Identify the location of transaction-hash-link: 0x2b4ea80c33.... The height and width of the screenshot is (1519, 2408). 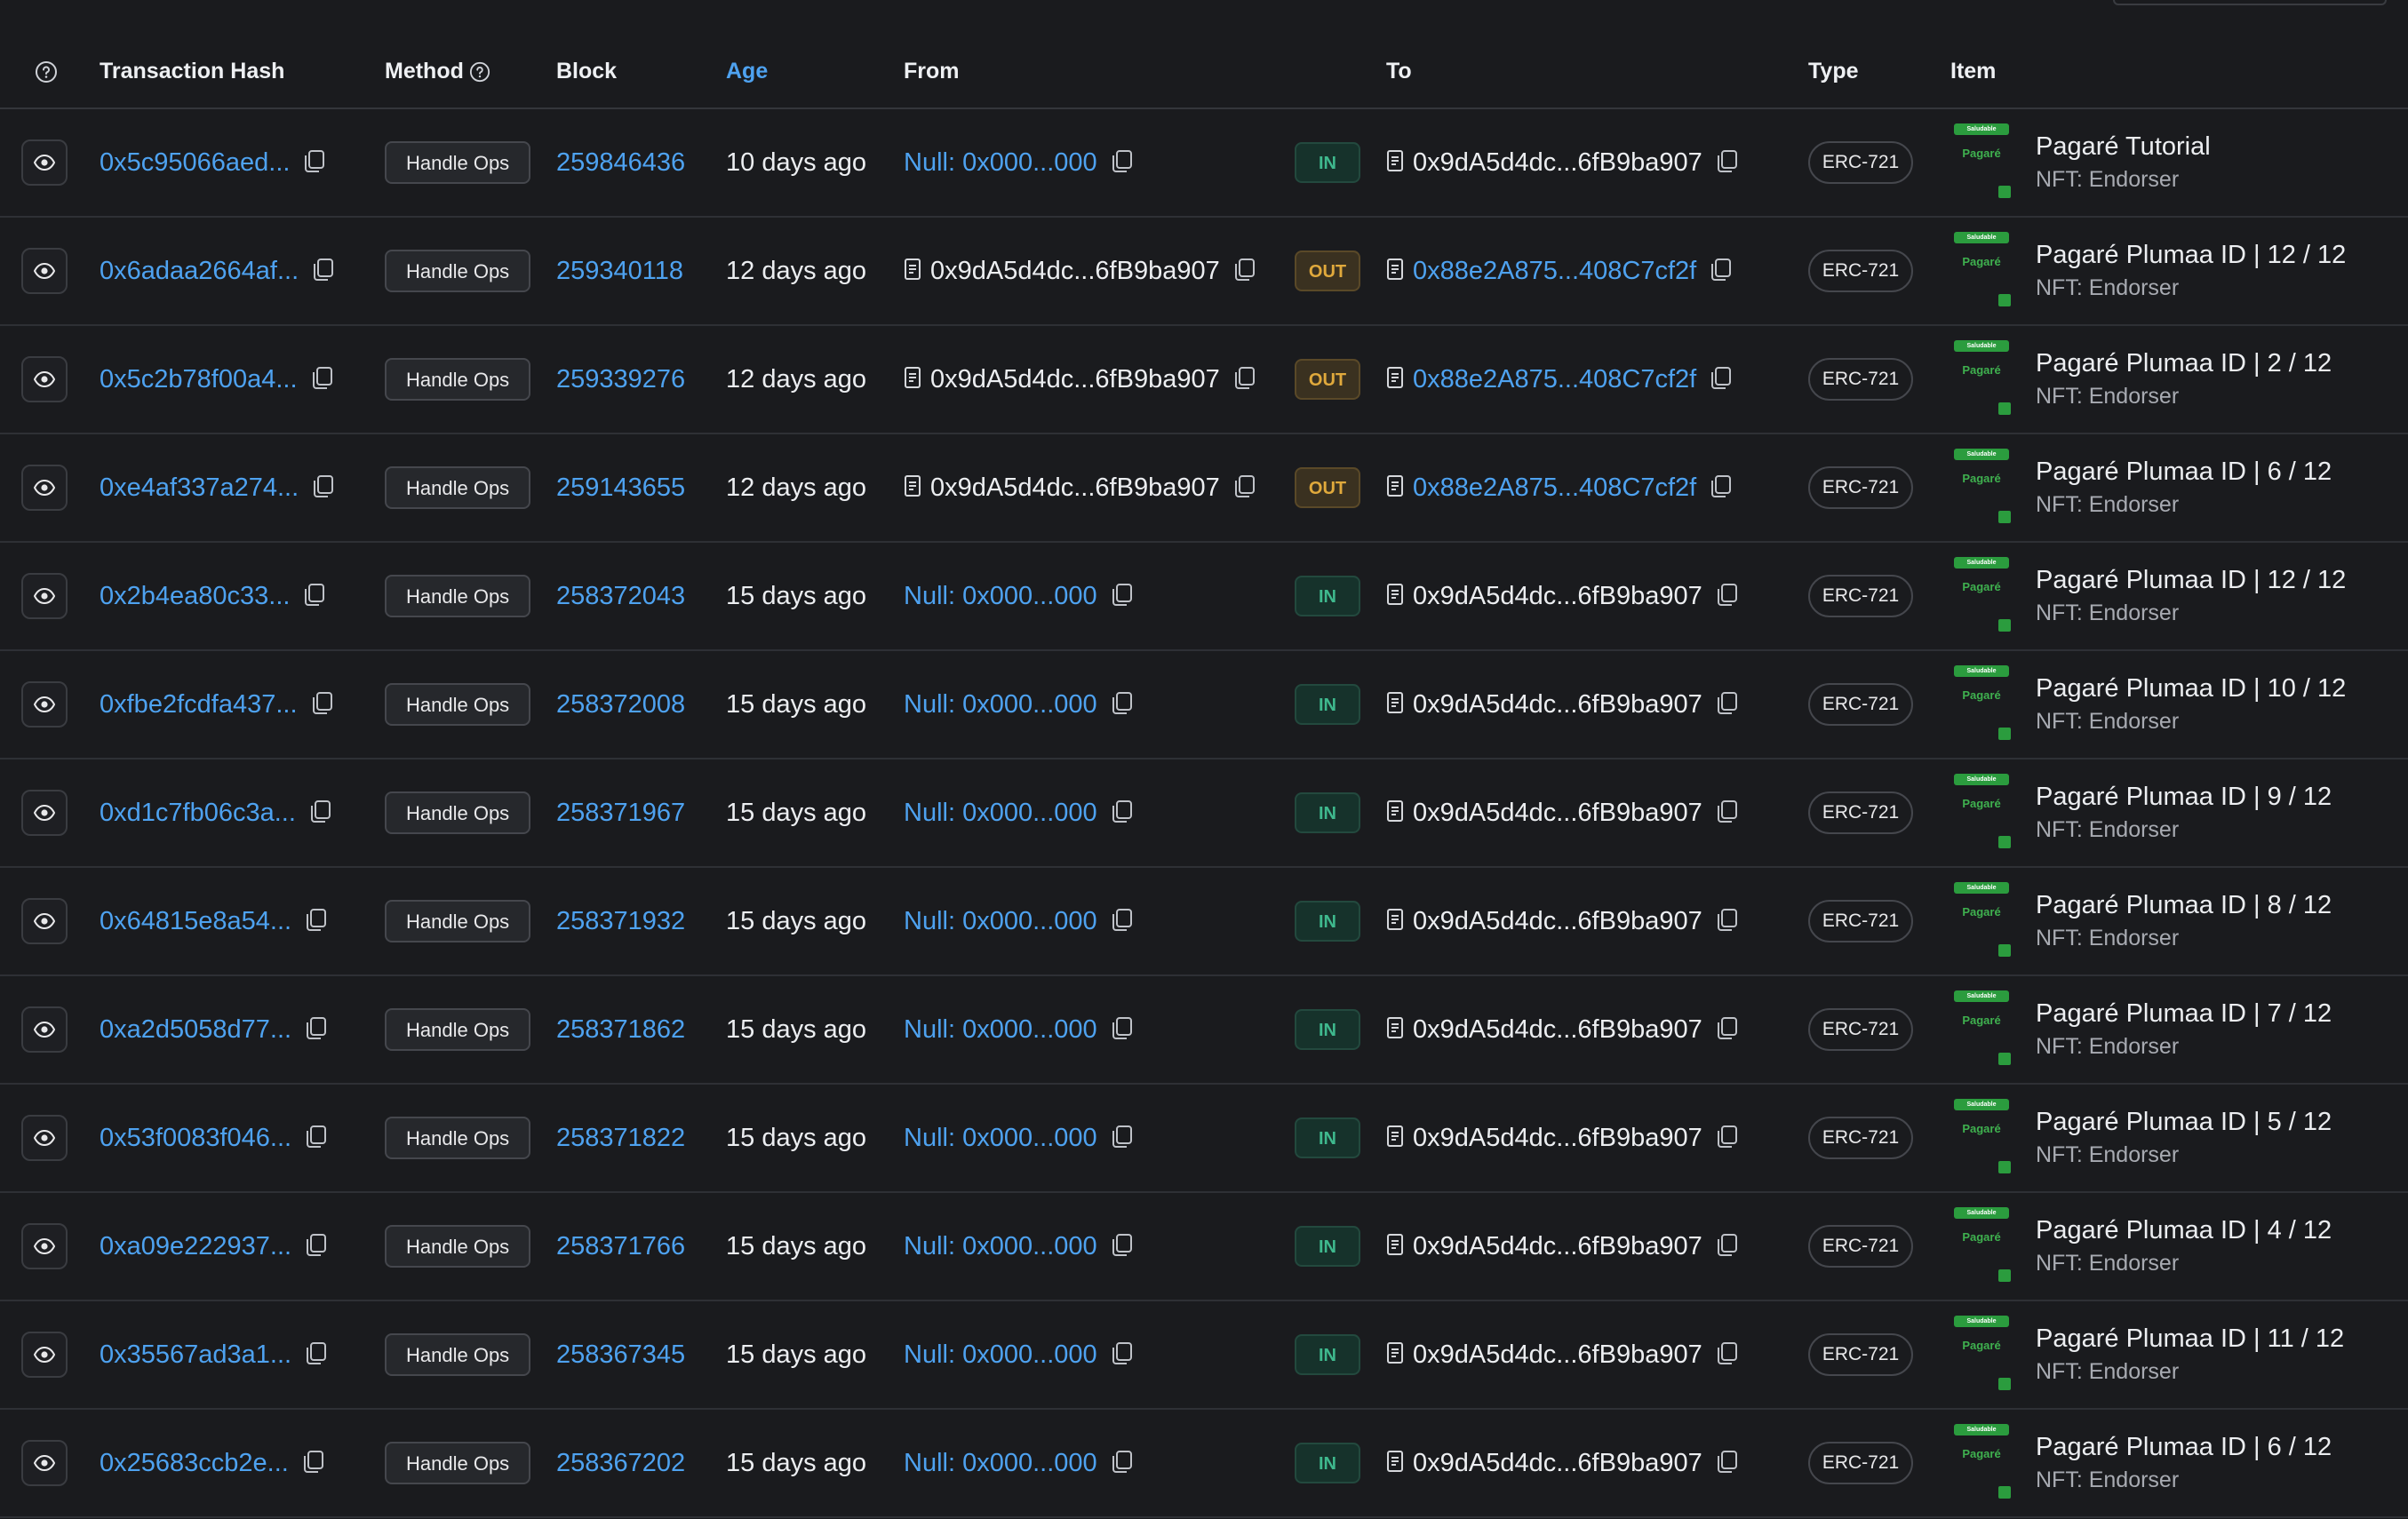
(195, 596).